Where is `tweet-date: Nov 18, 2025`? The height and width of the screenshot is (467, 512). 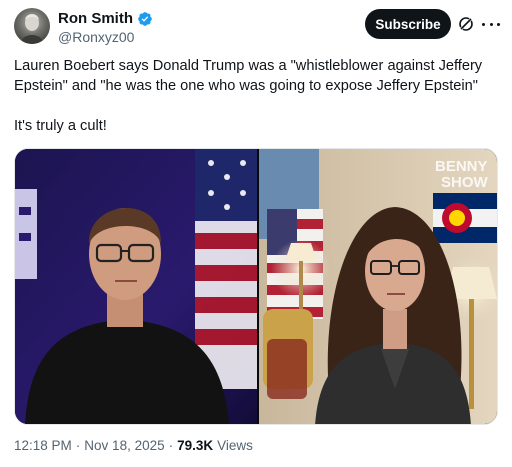
tweet-date: Nov 18, 2025 is located at coordinates (124, 445).